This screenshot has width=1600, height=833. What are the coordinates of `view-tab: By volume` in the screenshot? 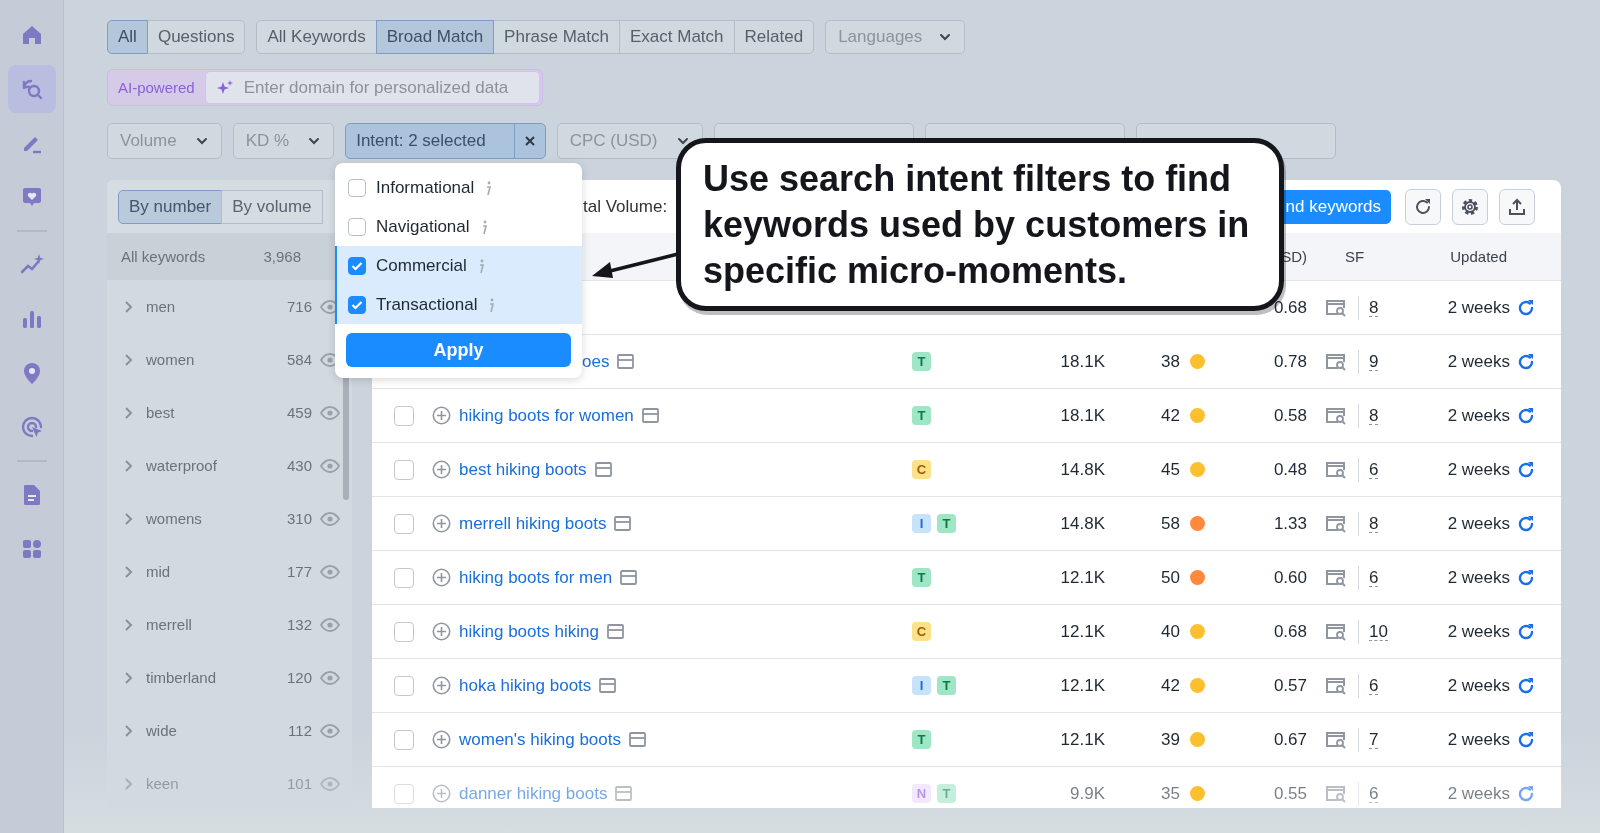 It's located at (272, 206).